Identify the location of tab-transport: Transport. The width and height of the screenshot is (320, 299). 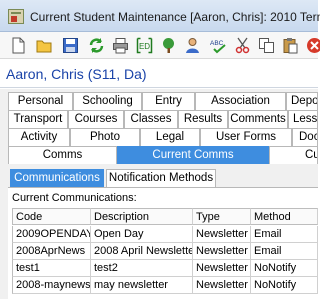
(38, 119).